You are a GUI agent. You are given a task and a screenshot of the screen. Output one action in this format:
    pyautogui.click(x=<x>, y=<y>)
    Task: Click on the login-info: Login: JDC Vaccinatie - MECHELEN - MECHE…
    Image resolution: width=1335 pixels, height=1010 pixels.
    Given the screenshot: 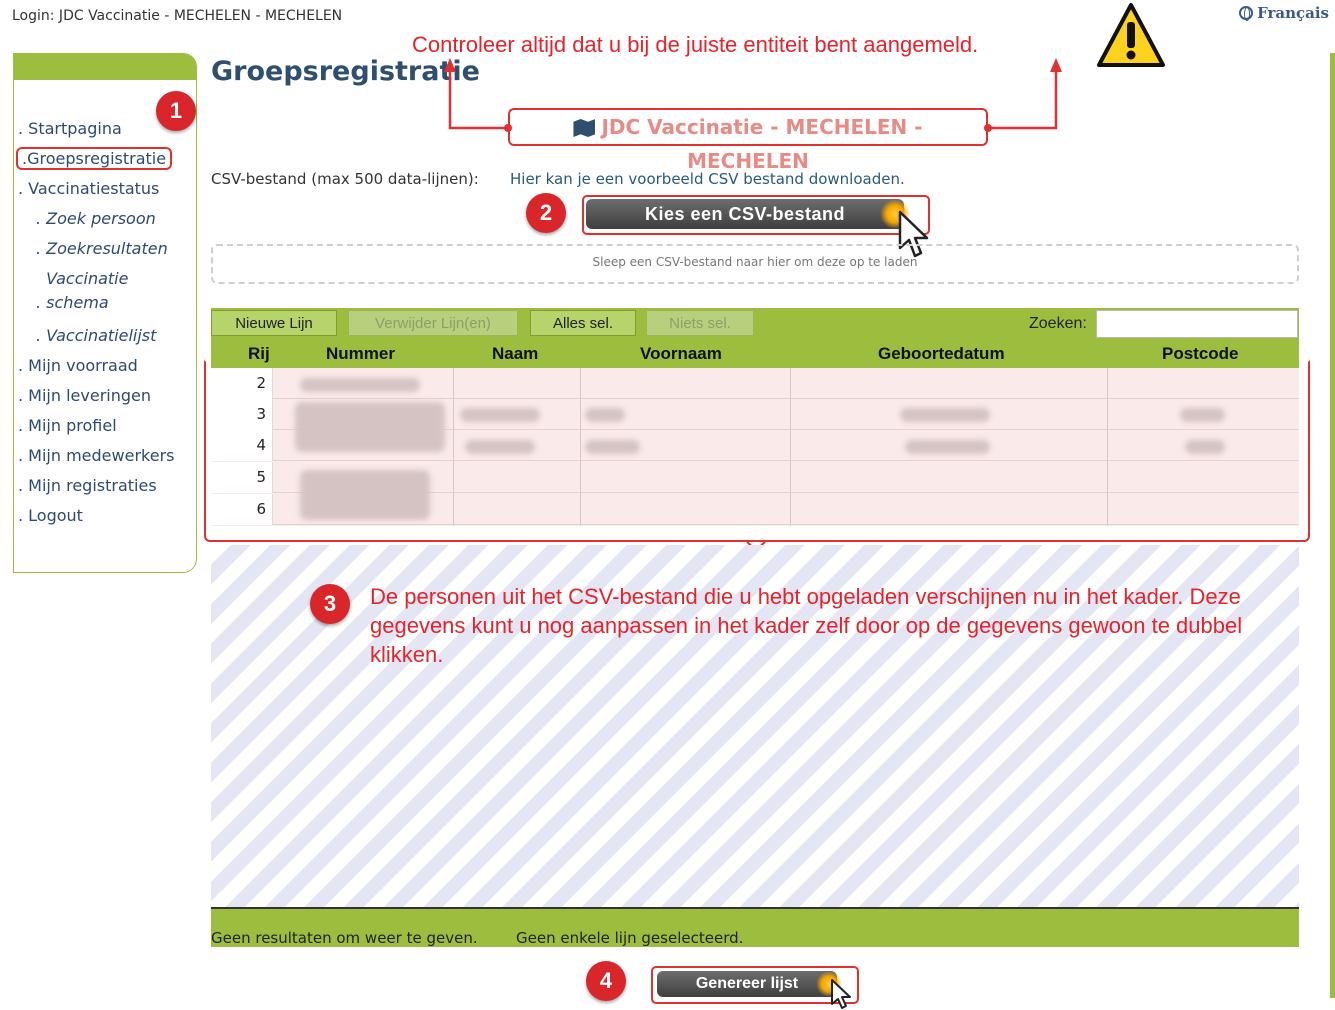 What is the action you would take?
    pyautogui.click(x=177, y=16)
    